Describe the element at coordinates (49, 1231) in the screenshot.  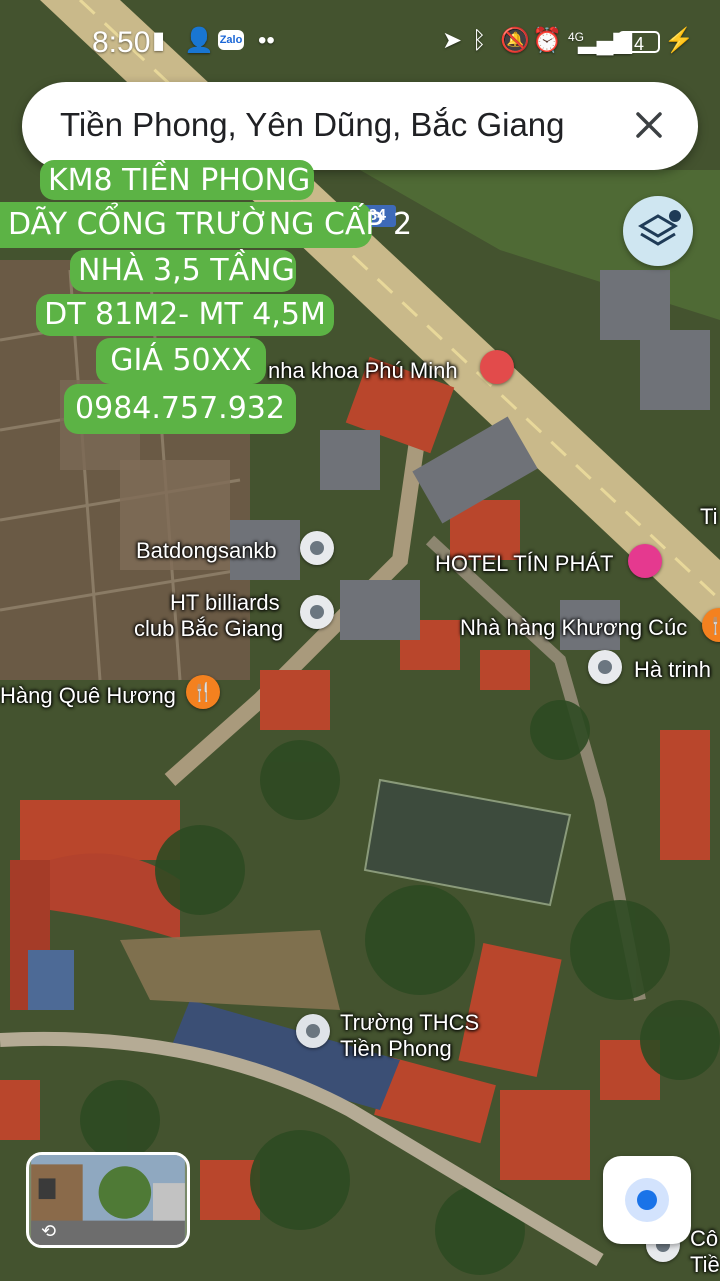
I see `rotate-360-icon: ⟲` at that location.